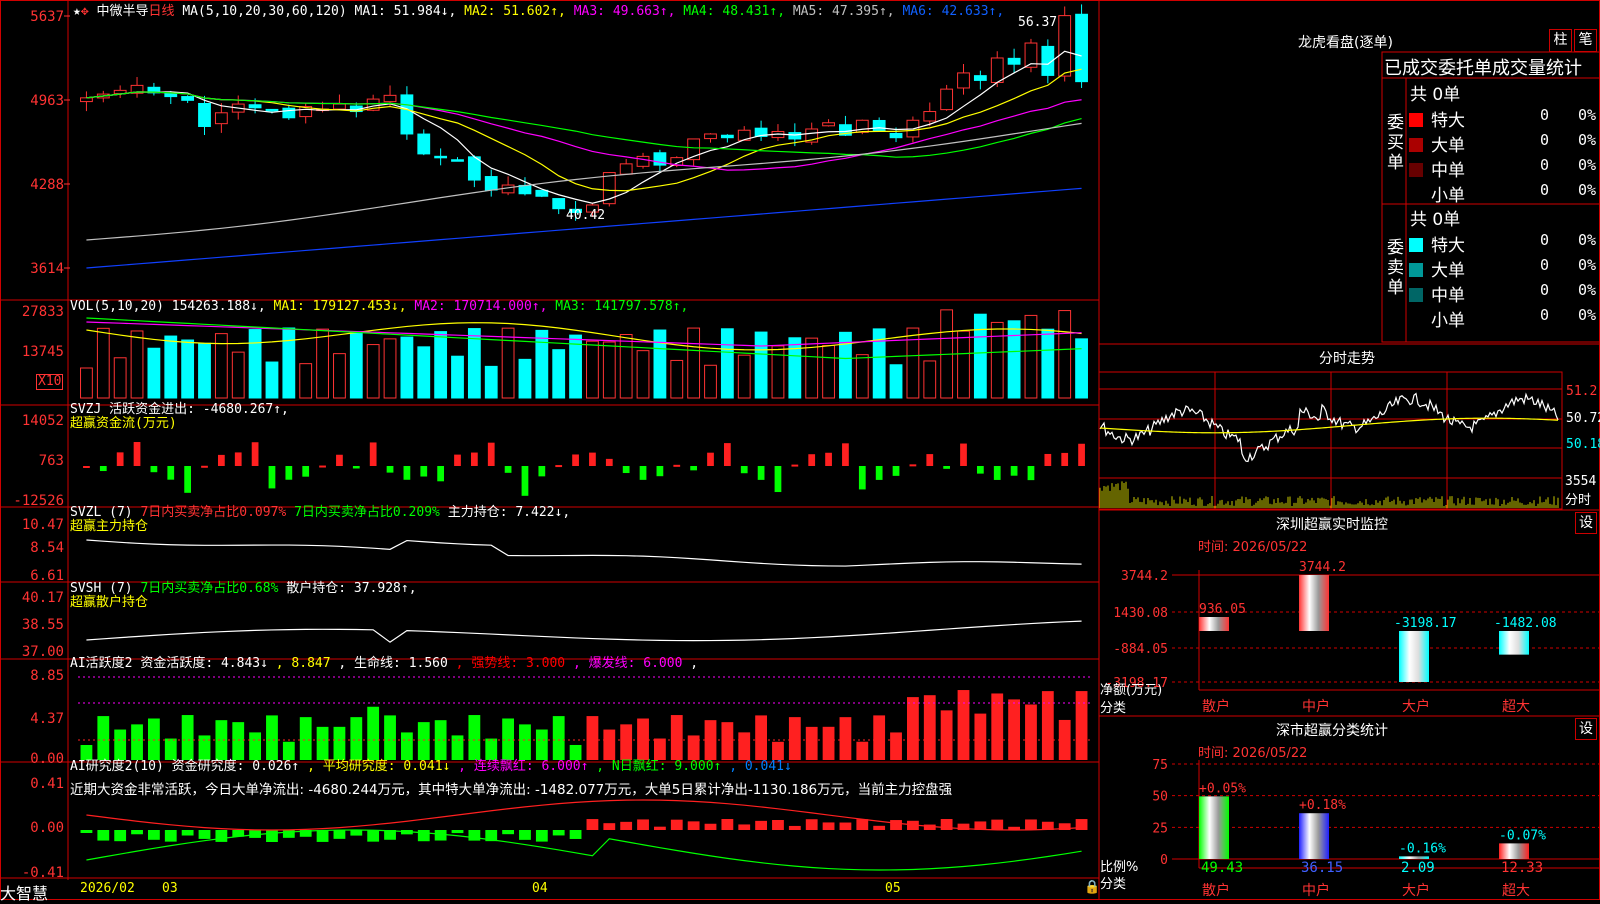 This screenshot has width=1600, height=904. What do you see at coordinates (1586, 729) in the screenshot?
I see `classify-settings-button: 设` at bounding box center [1586, 729].